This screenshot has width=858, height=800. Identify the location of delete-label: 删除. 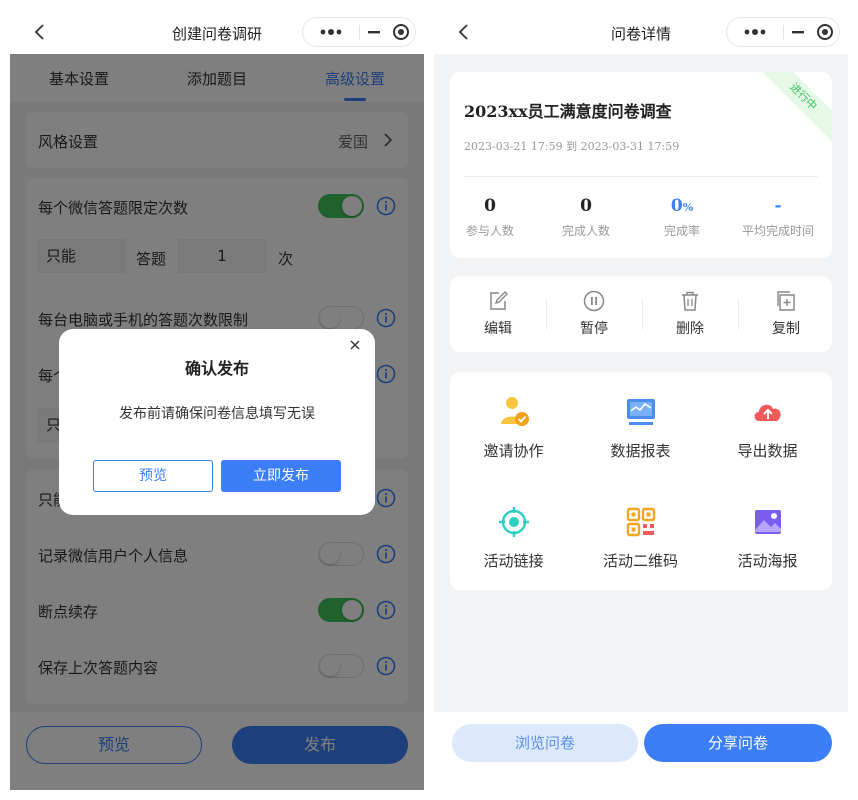
(690, 329).